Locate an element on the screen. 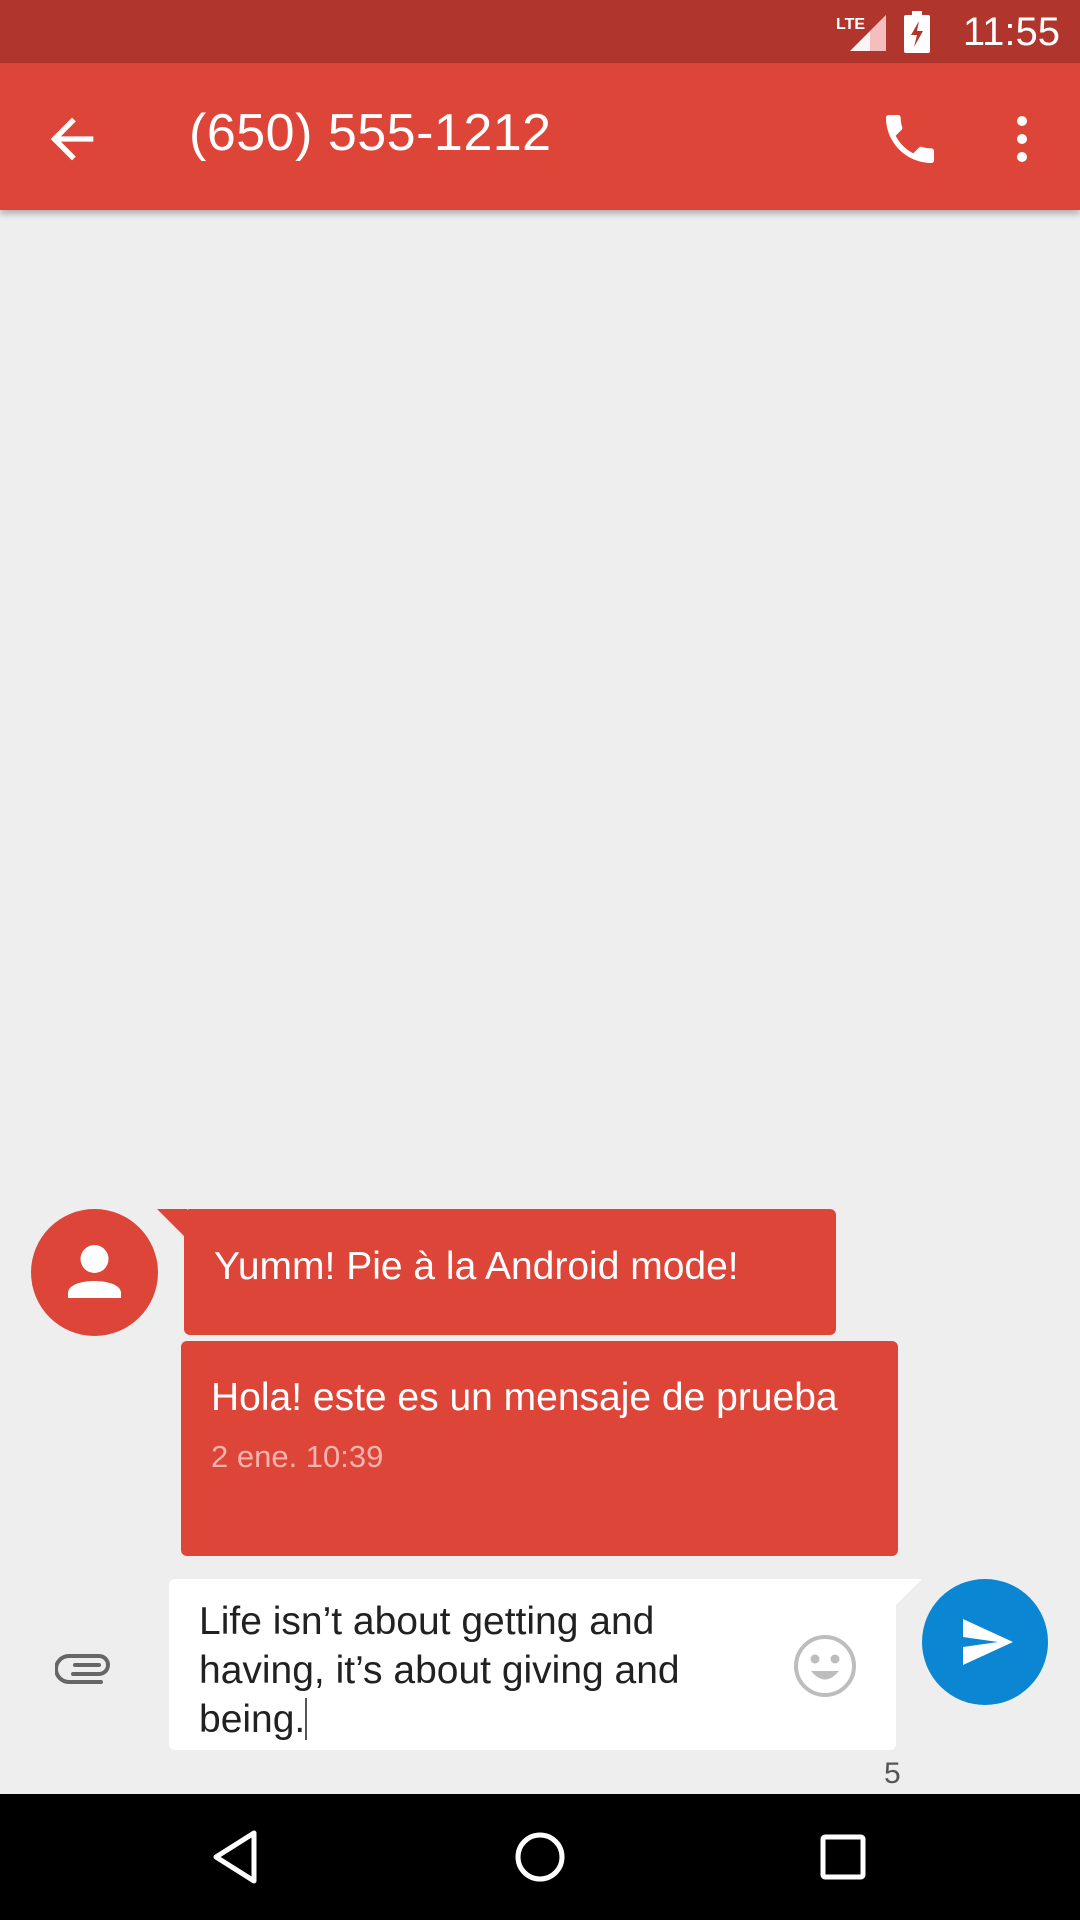  message-text: Yumm! Pie à la Android mode! is located at coordinates (476, 1266).